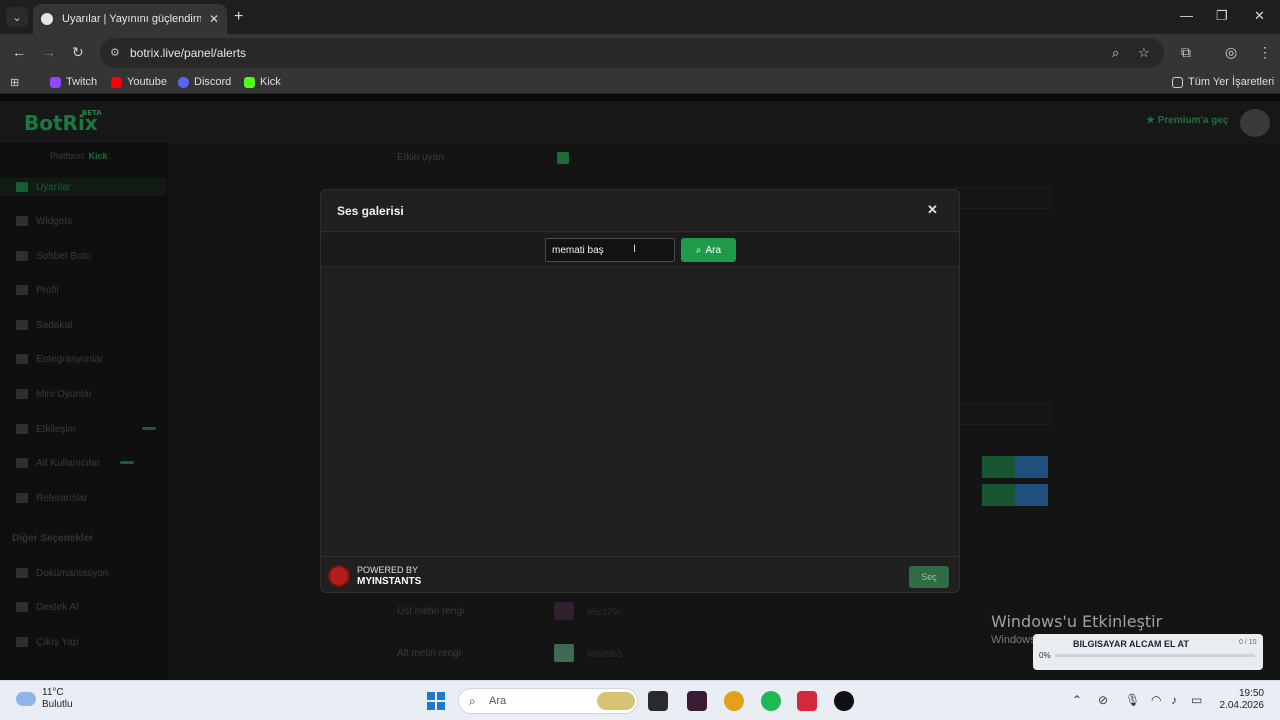  I want to click on sidebar-item-destek: Destek Al, so click(47, 607).